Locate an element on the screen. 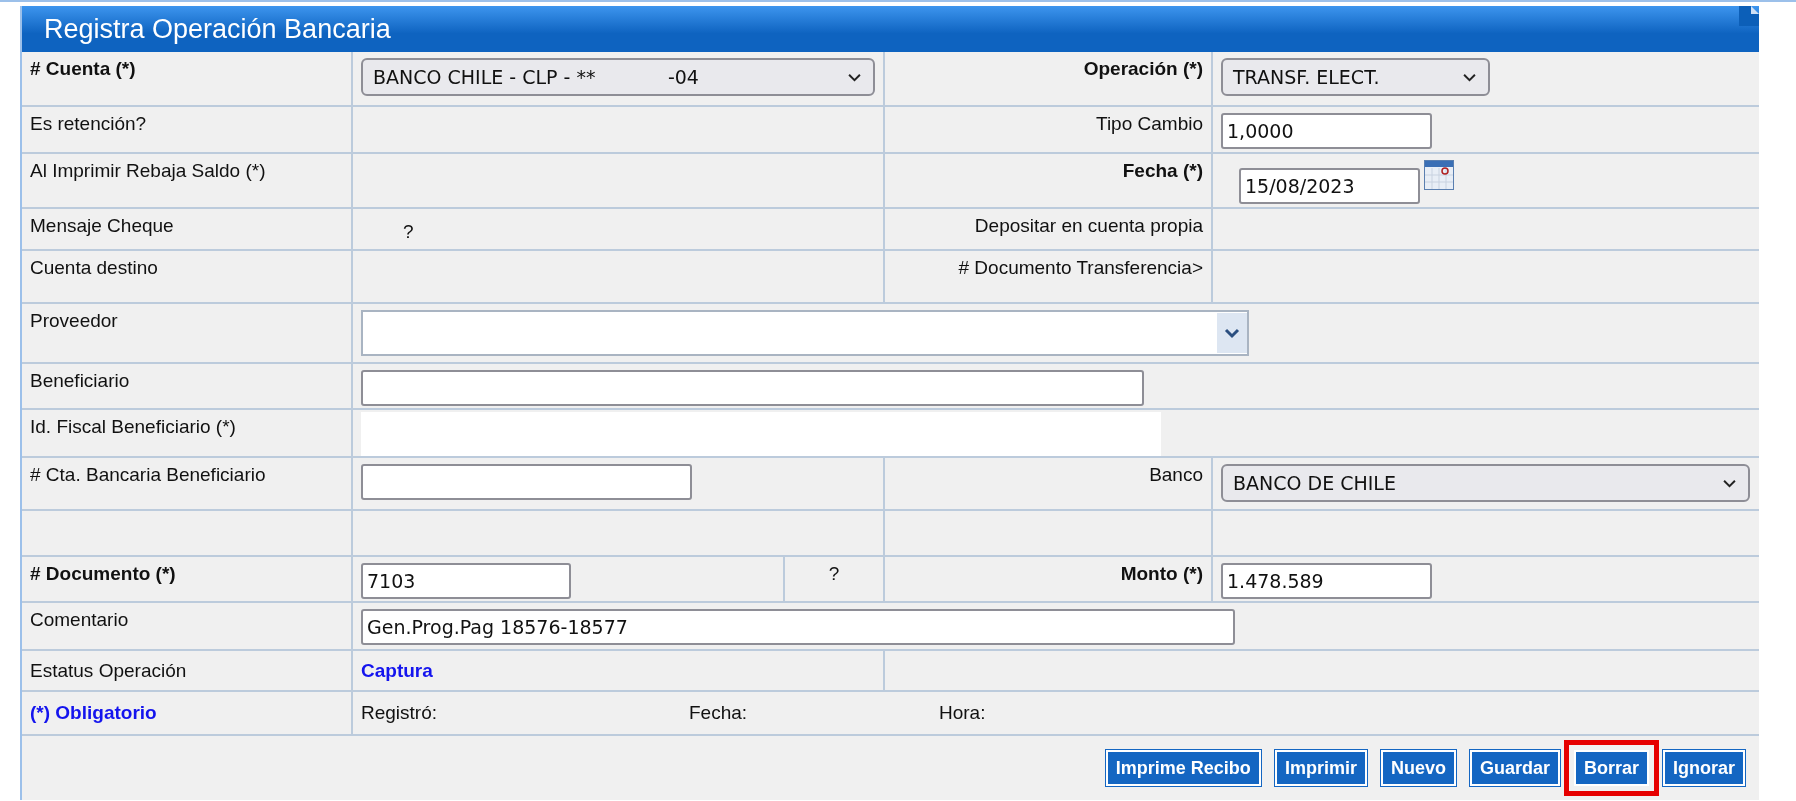  footer-label: Registró: is located at coordinates (399, 713).